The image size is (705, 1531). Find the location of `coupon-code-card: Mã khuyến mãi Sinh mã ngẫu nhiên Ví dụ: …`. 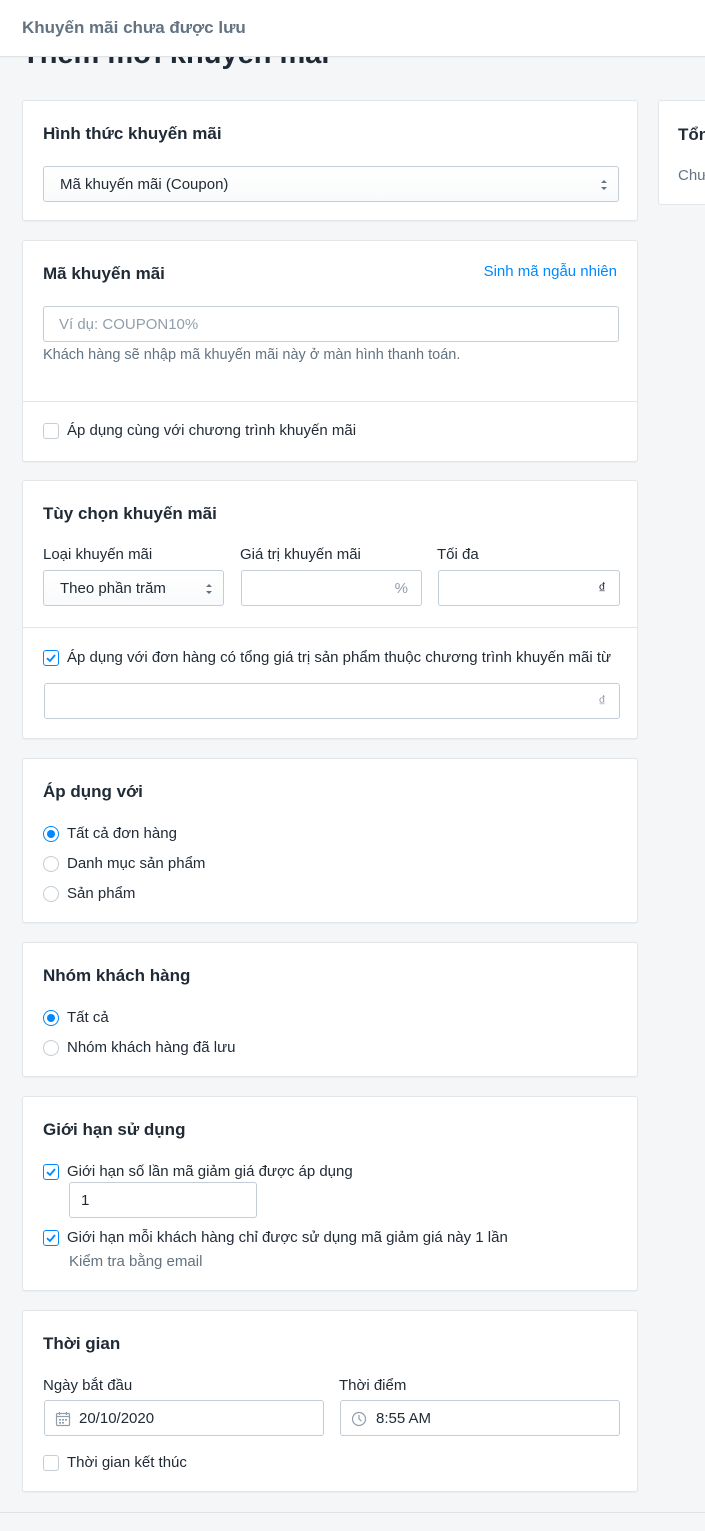

coupon-code-card: Mã khuyến mãi Sinh mã ngẫu nhiên Ví dụ: … is located at coordinates (330, 351).